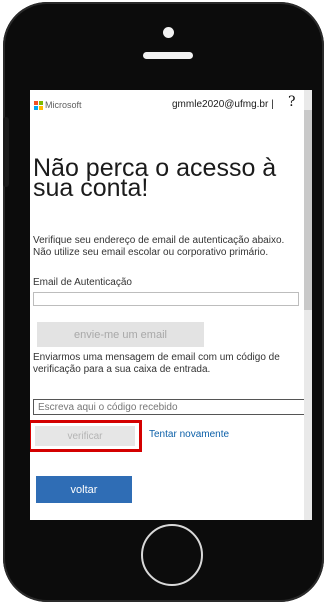 The width and height of the screenshot is (329, 606). I want to click on verify-button: verificar, so click(85, 436).